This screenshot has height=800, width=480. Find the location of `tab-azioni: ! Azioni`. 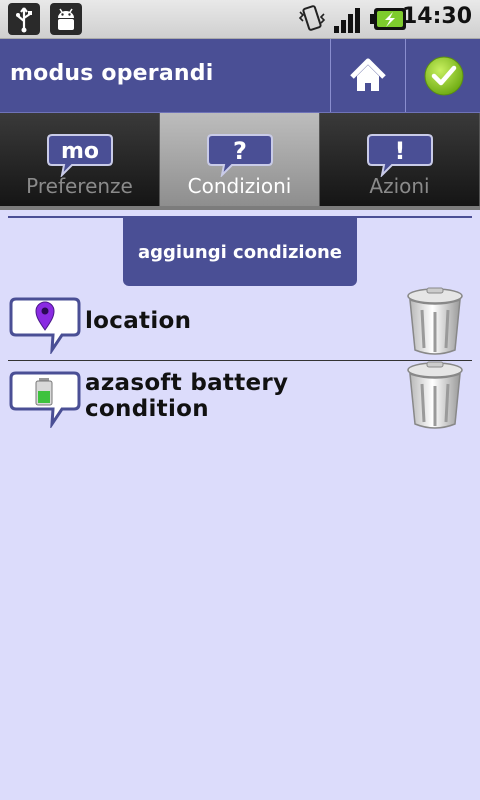

tab-azioni: ! Azioni is located at coordinates (400, 159).